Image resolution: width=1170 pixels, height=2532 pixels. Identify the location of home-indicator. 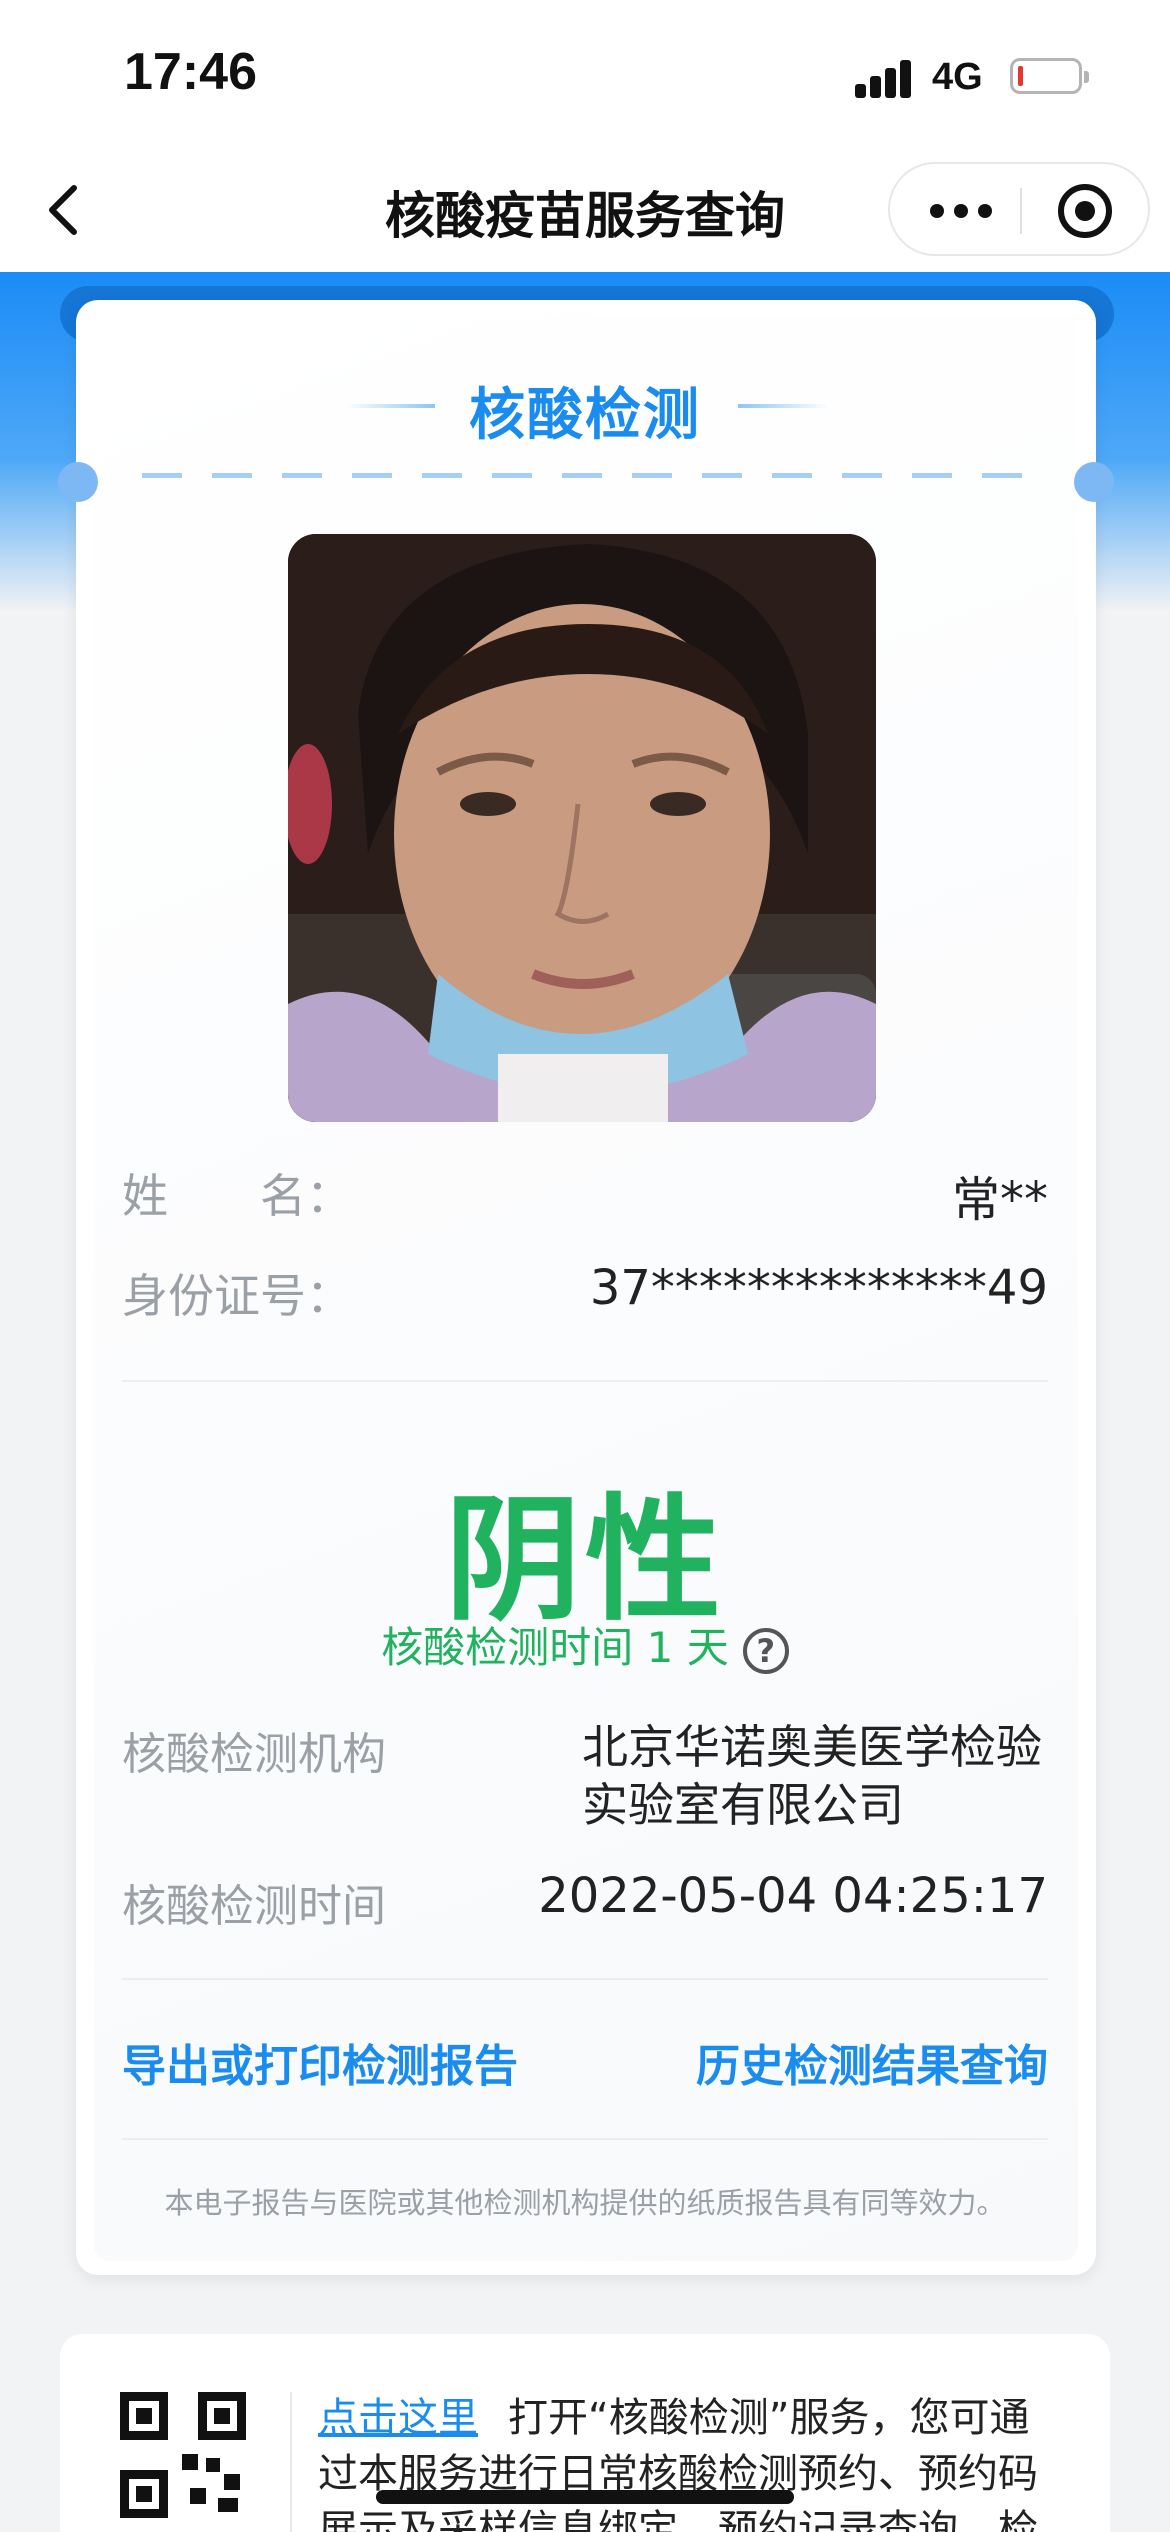
(585, 2497).